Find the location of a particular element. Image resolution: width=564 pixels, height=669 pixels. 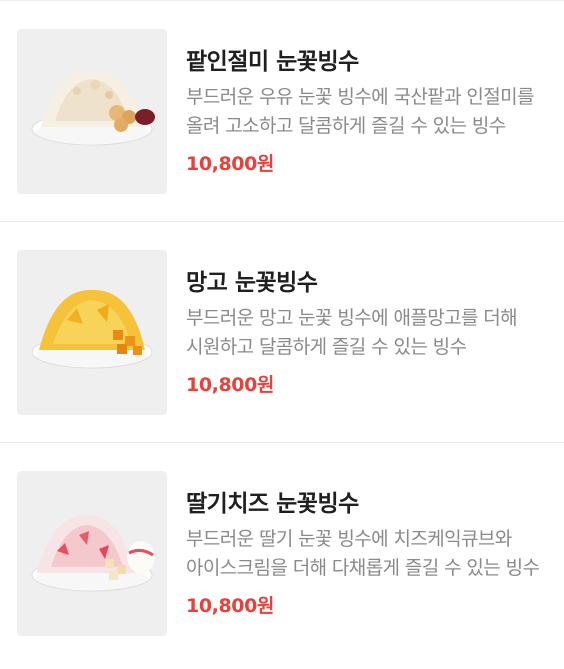

strawberry-cheese-bingsu-image is located at coordinates (92, 553).